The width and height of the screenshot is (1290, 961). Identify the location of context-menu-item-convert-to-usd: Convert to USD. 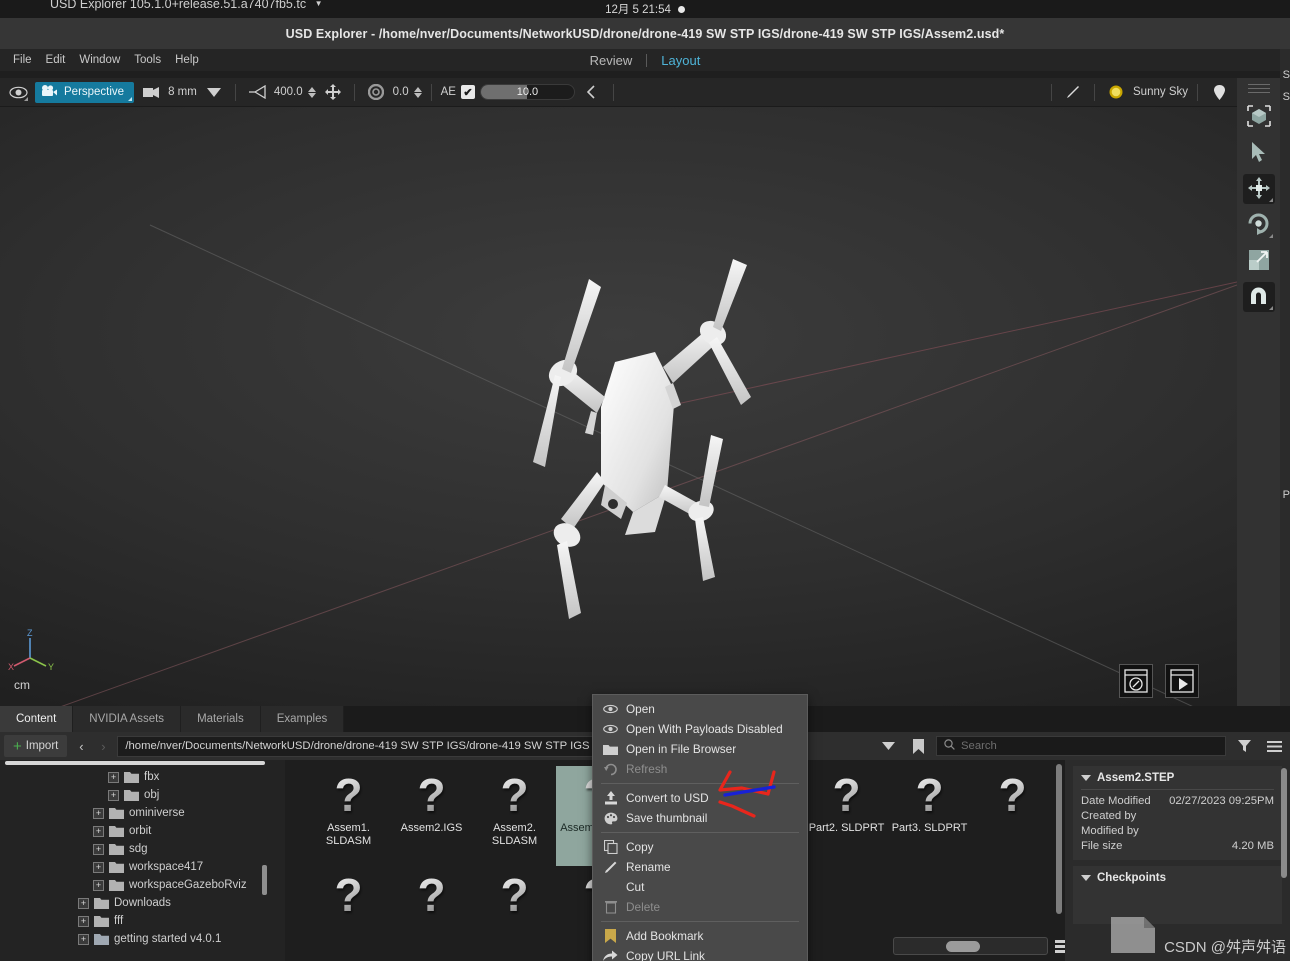
(700, 798).